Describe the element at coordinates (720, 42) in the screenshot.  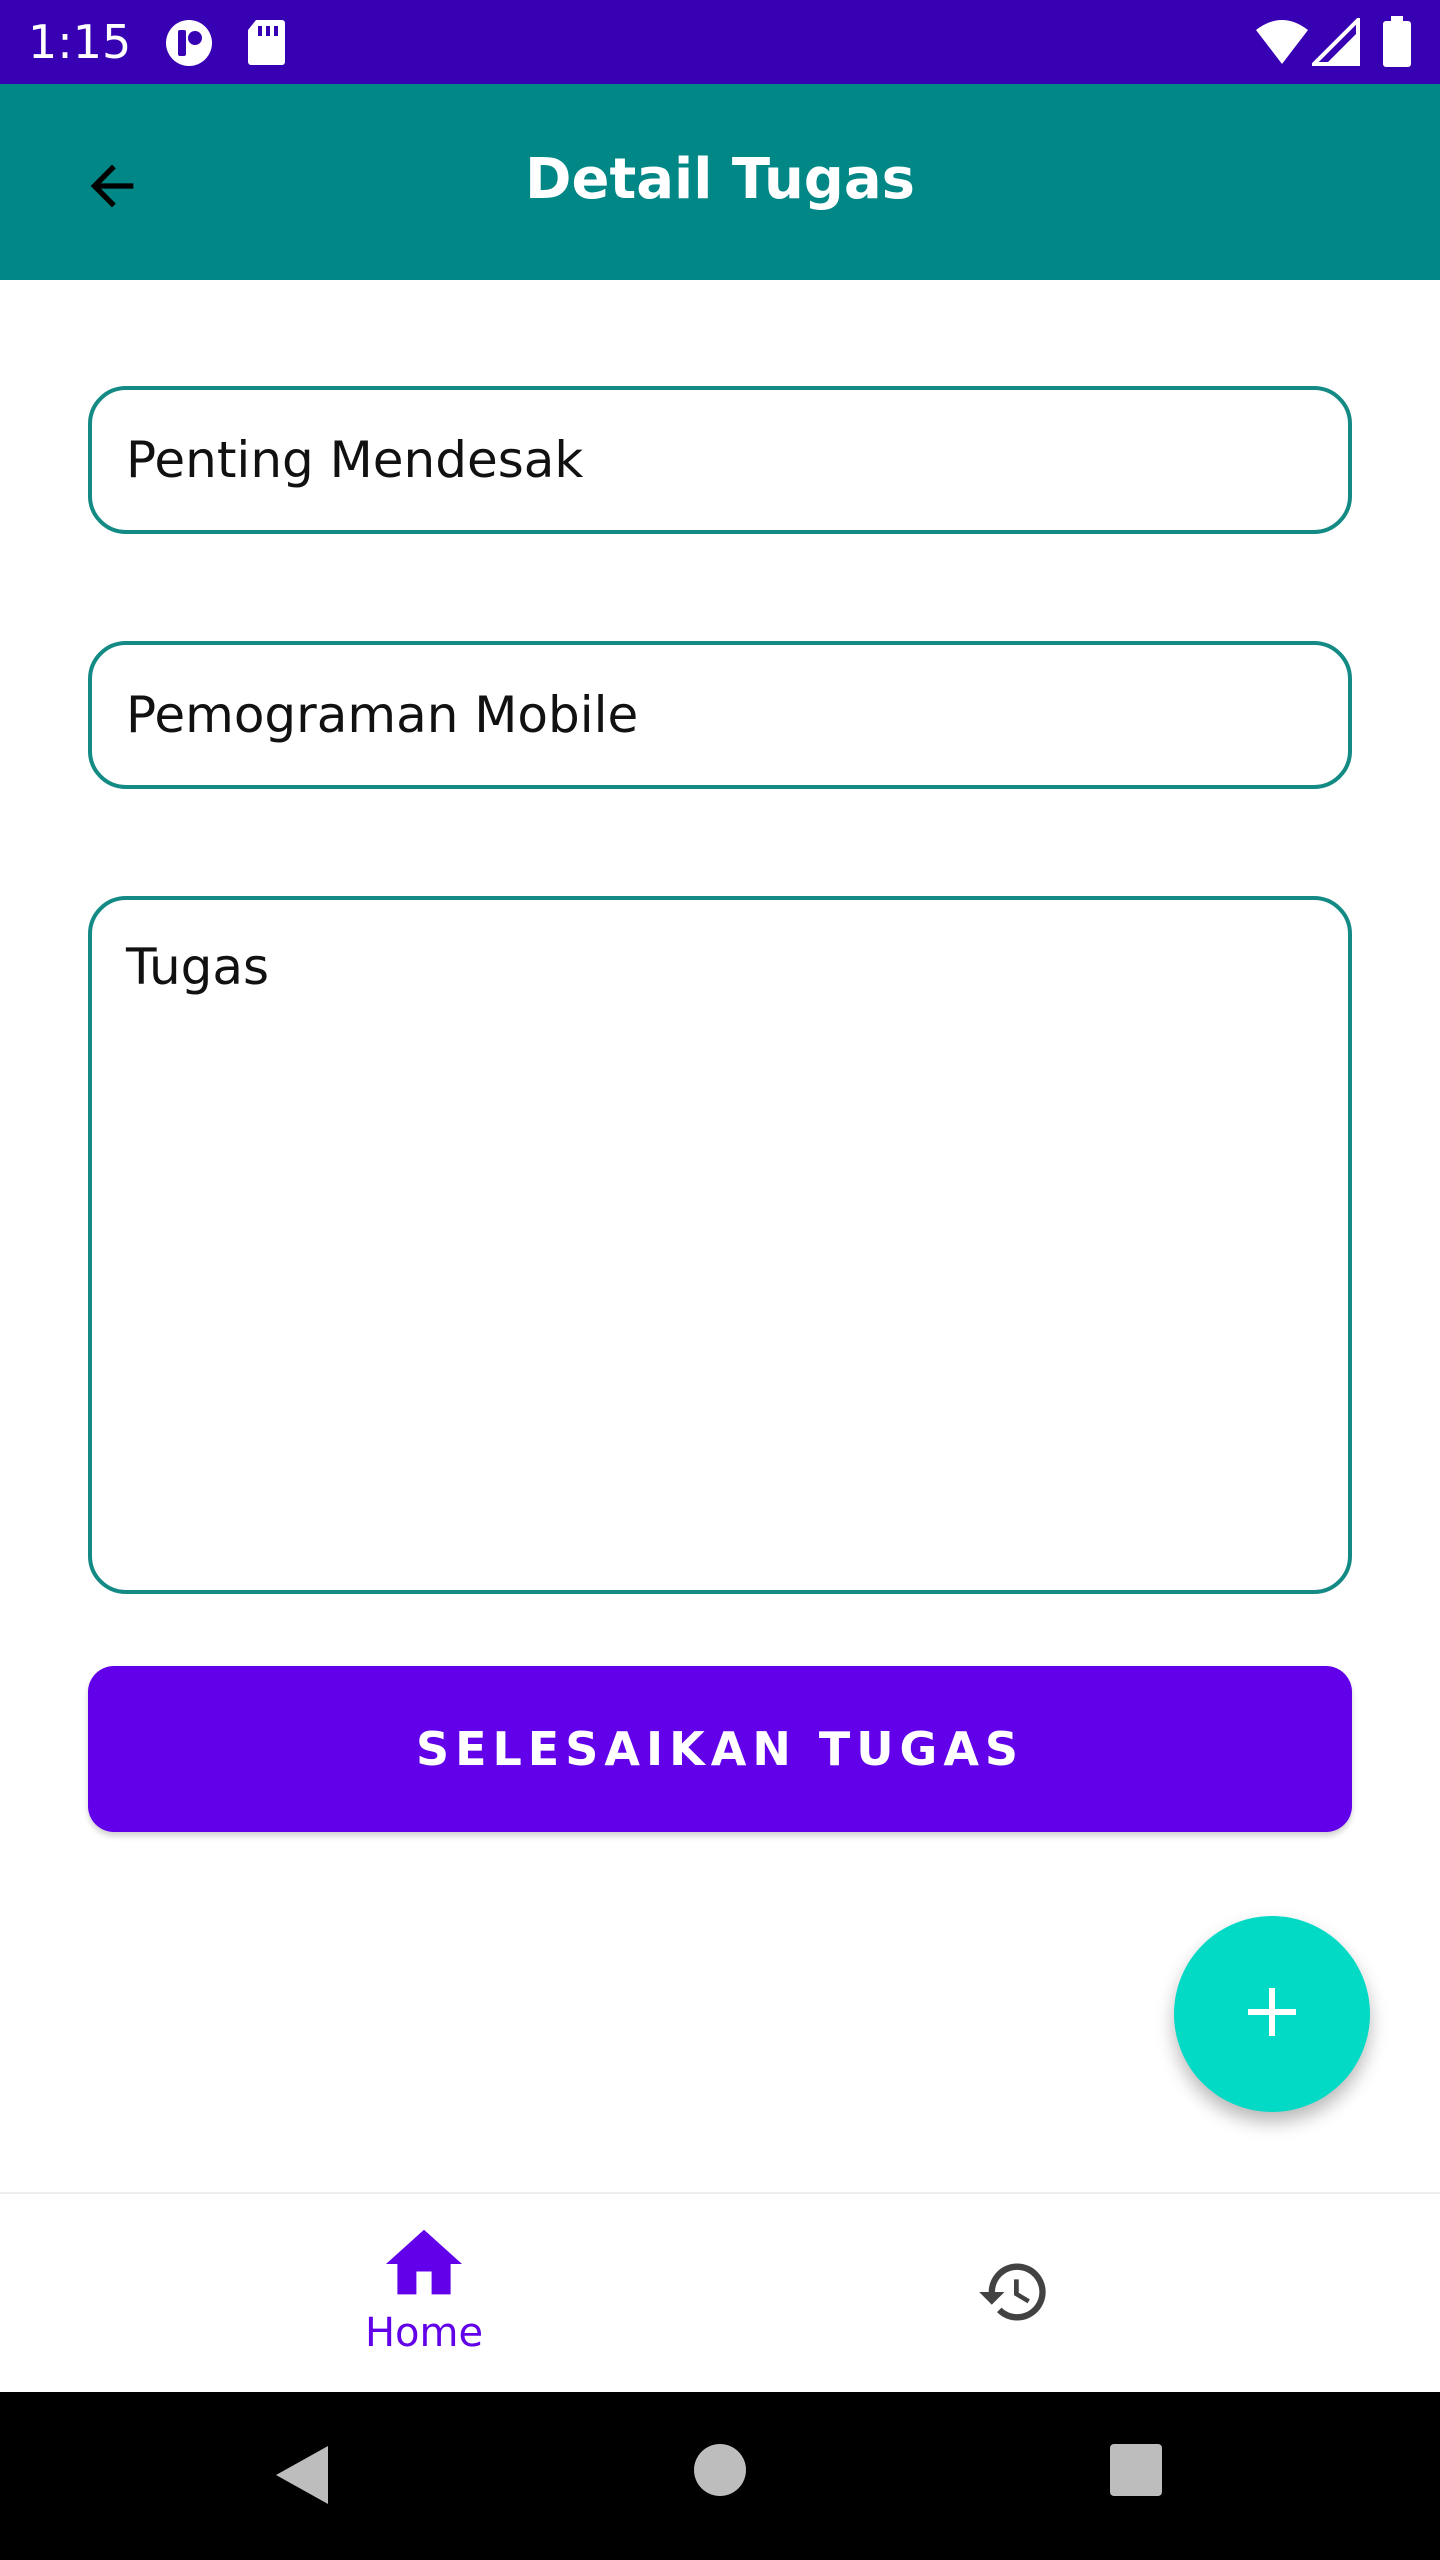
I see `status-bar: 1:15` at that location.